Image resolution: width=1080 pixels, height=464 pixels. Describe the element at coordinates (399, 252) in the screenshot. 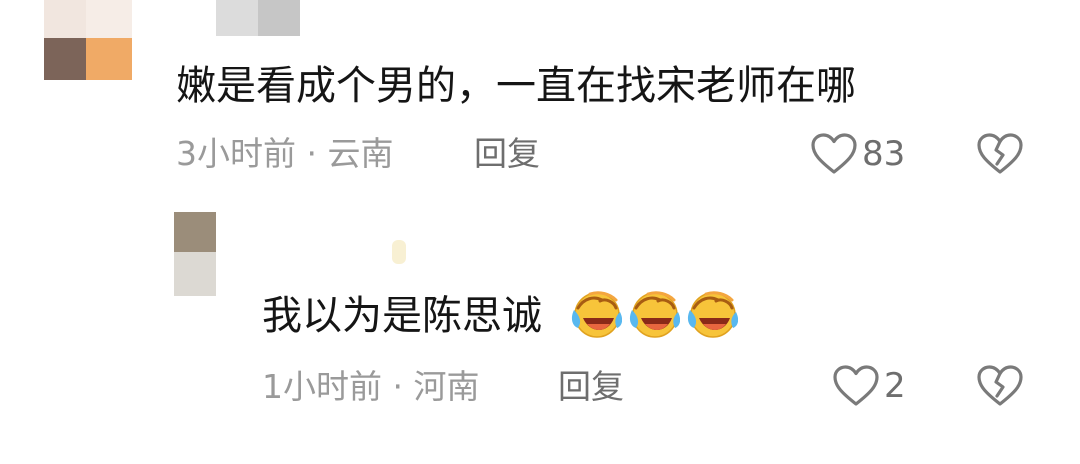

I see `decorative-speck` at that location.